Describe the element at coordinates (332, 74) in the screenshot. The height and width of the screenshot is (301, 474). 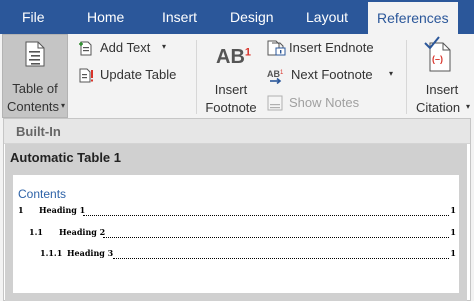
I see `next-footnote-label: Next Footnote` at that location.